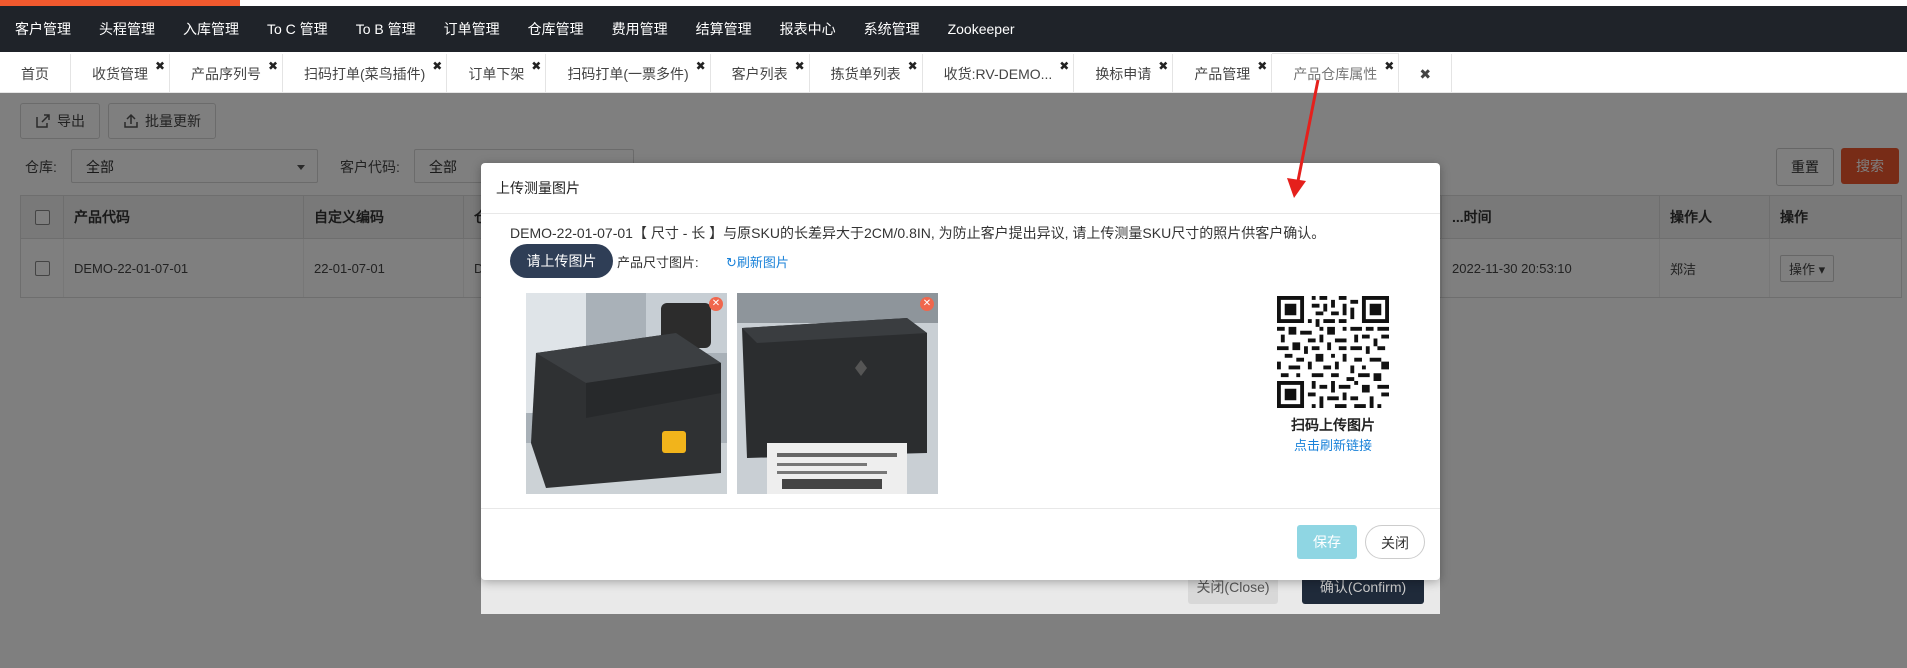  Describe the element at coordinates (211, 29) in the screenshot. I see `nav-item-inbound: 入库管理` at that location.